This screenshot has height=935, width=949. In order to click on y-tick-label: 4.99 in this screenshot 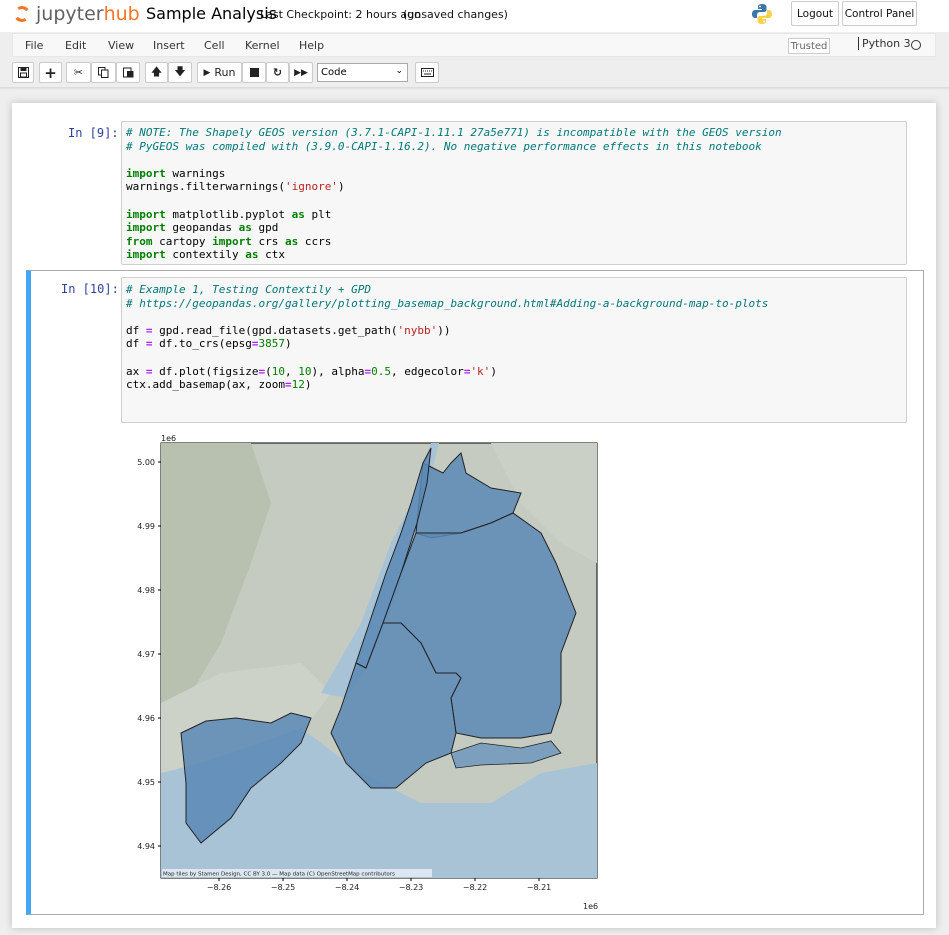, I will do `click(146, 526)`.